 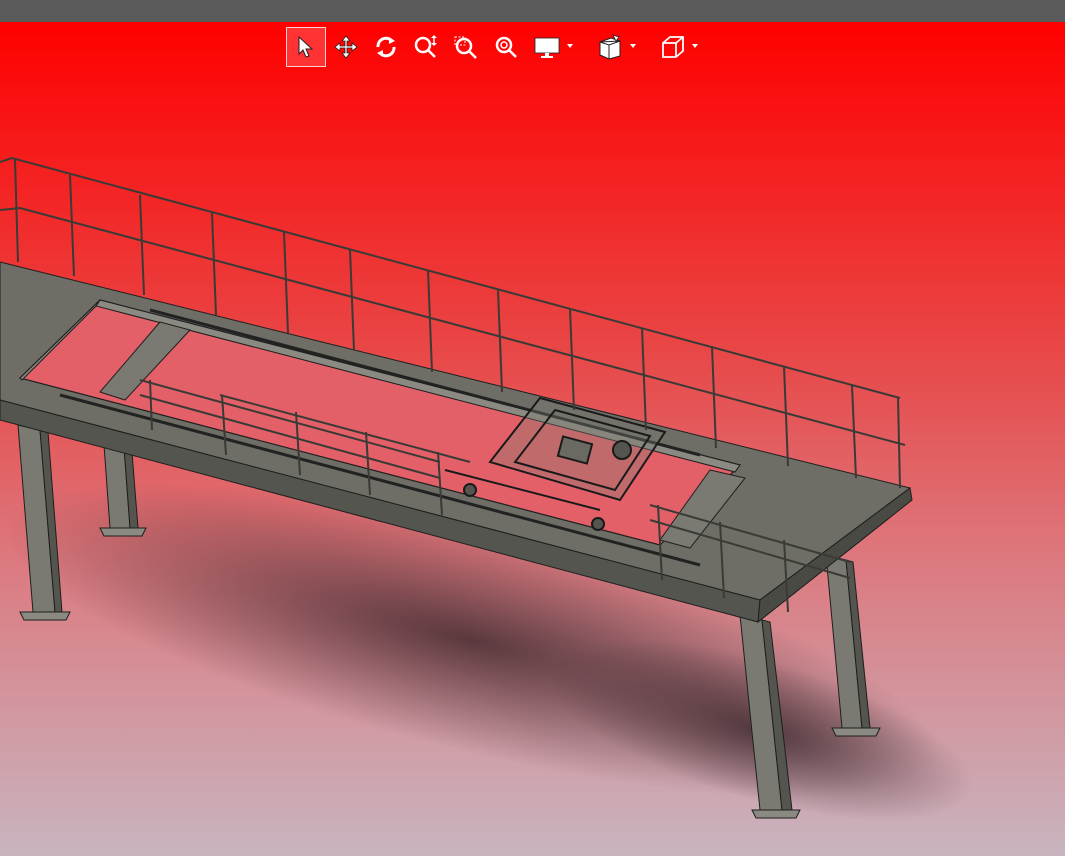 I want to click on zoom-fit-icon, so click(x=506, y=47).